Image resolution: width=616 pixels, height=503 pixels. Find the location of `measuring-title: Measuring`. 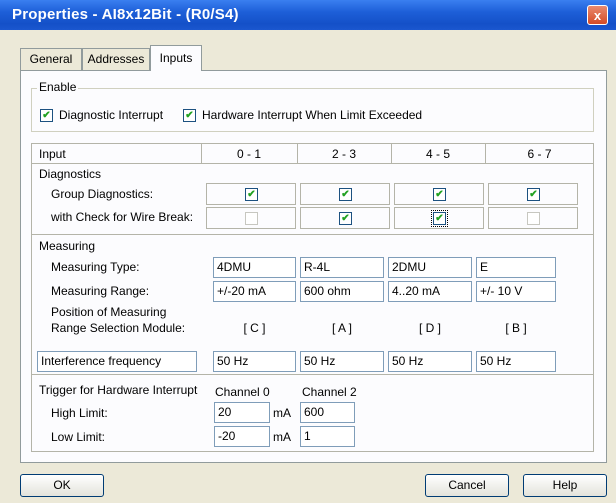

measuring-title: Measuring is located at coordinates (67, 246).